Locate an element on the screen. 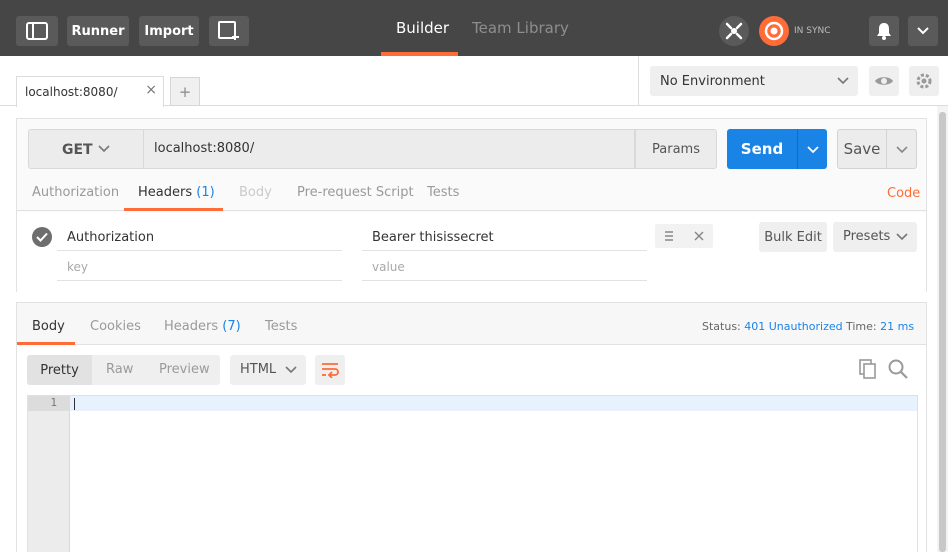 The image size is (948, 552). drag-handle-icon is located at coordinates (669, 236).